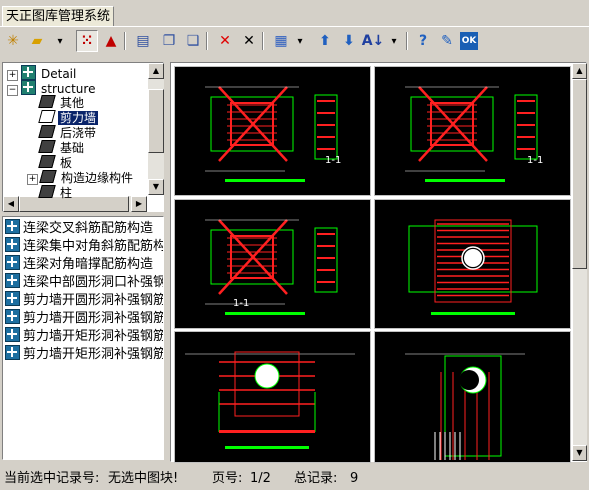 The image size is (589, 490). I want to click on table-icon: ▤, so click(143, 41).